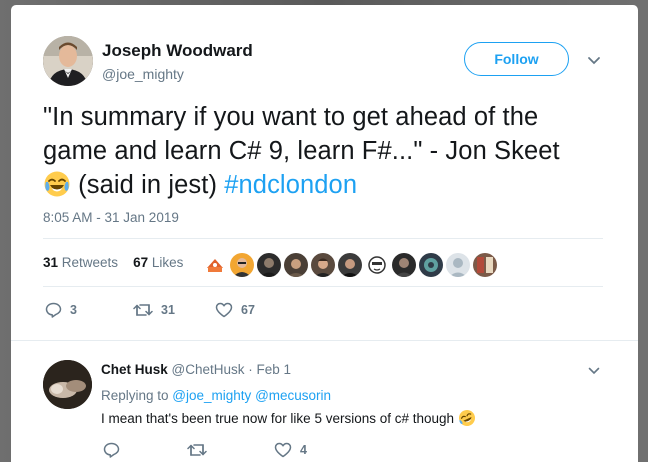  What do you see at coordinates (467, 418) in the screenshot?
I see `rofl-emoji` at bounding box center [467, 418].